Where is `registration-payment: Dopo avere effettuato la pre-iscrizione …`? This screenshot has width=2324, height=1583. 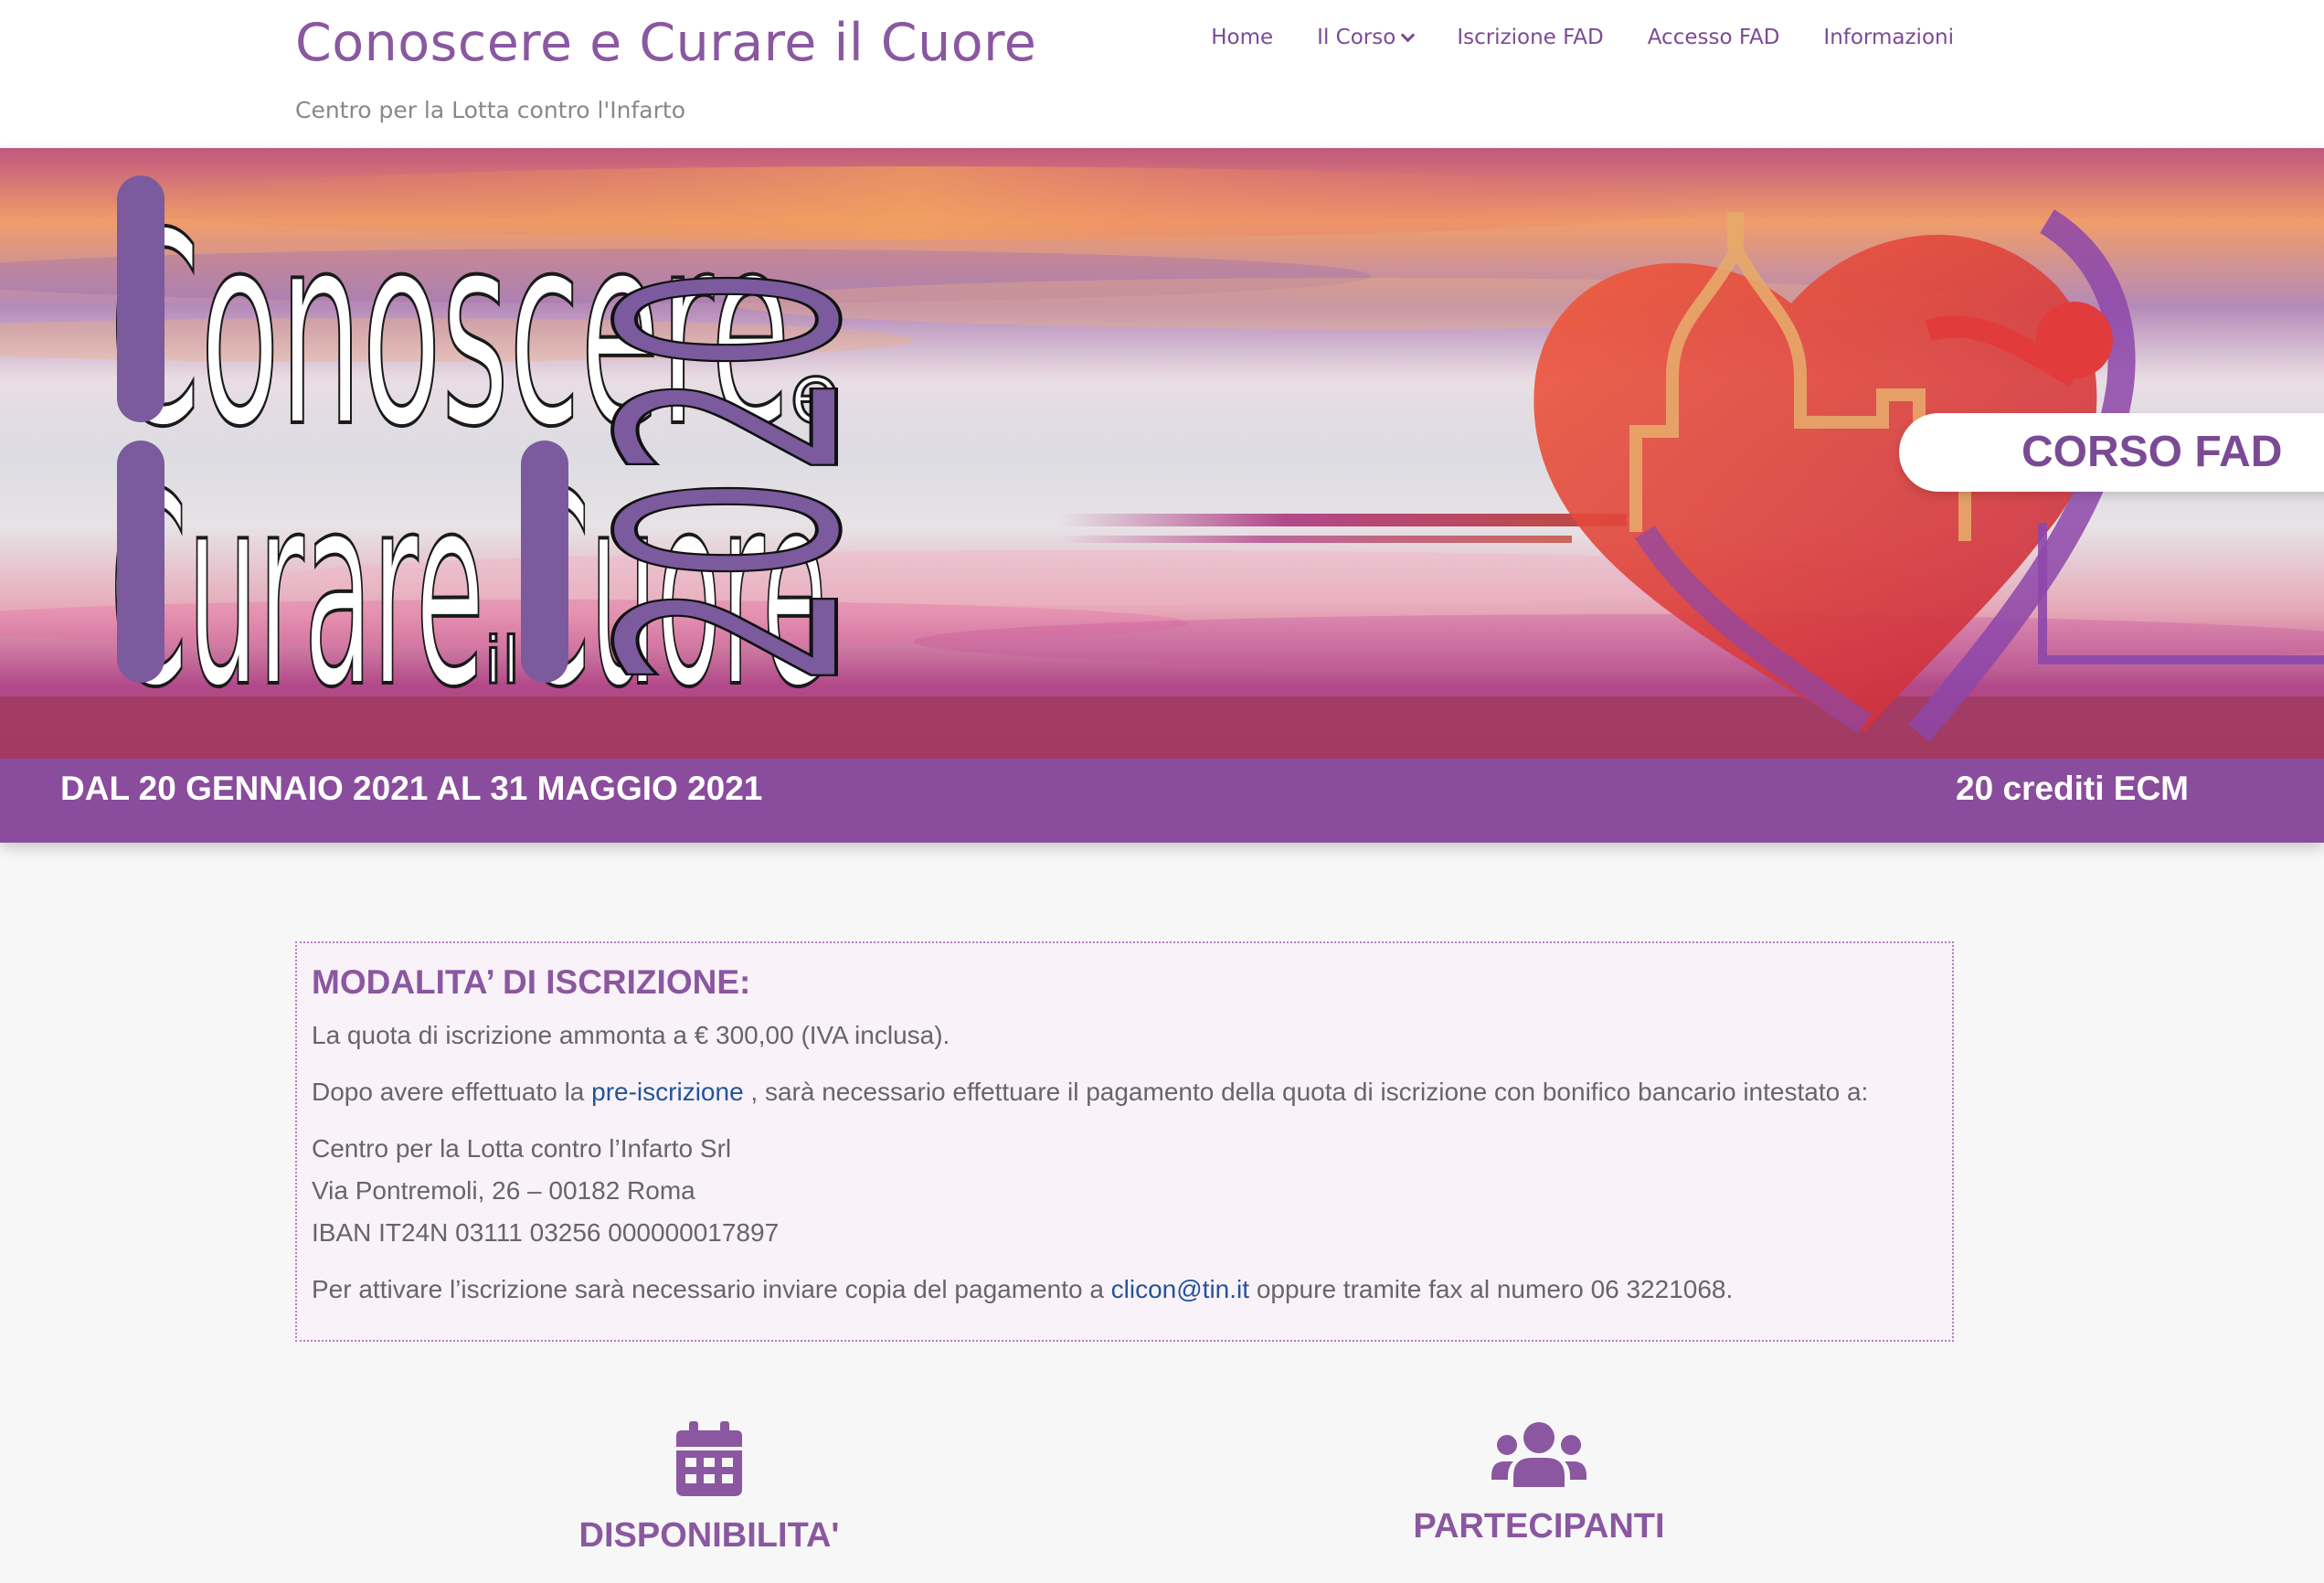 registration-payment: Dopo avere effettuato la pre-iscrizione … is located at coordinates (1125, 1092).